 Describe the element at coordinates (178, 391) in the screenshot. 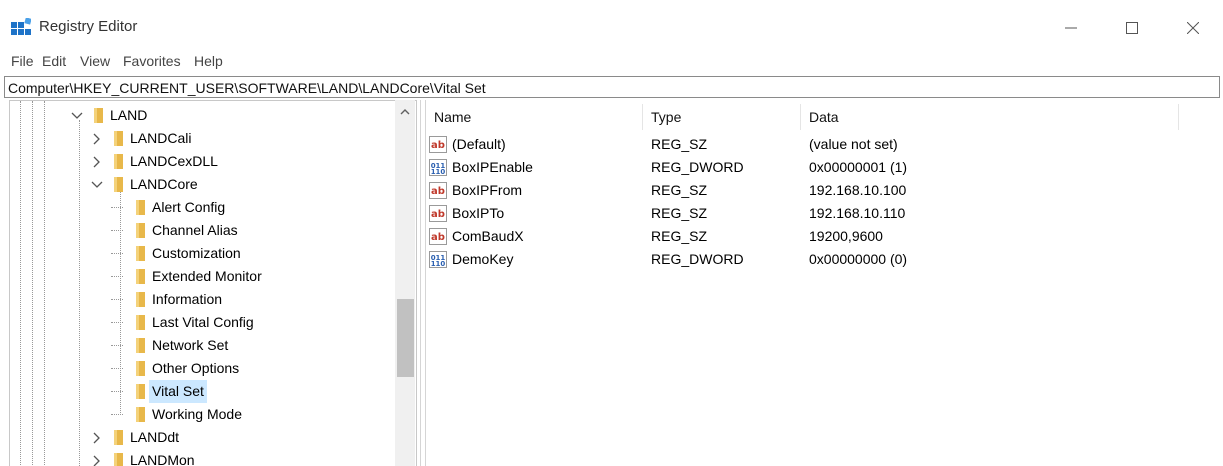

I see `tree-item-label: Vital Set` at that location.